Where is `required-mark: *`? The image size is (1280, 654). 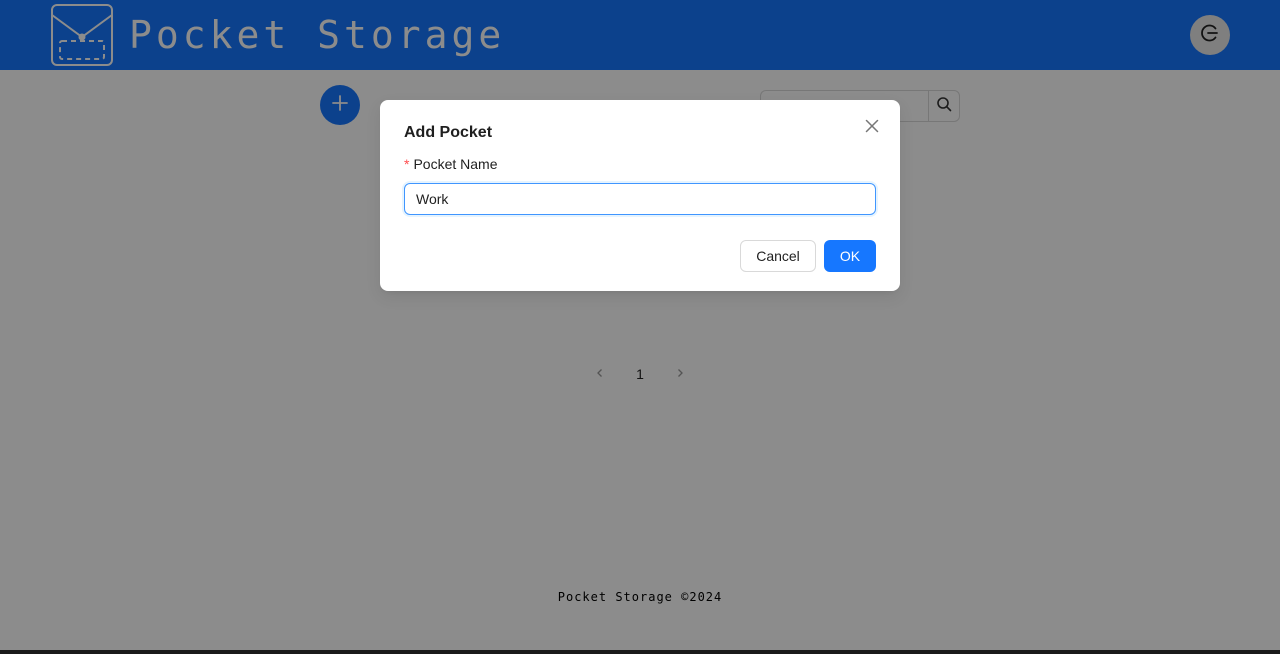
required-mark: * is located at coordinates (407, 164).